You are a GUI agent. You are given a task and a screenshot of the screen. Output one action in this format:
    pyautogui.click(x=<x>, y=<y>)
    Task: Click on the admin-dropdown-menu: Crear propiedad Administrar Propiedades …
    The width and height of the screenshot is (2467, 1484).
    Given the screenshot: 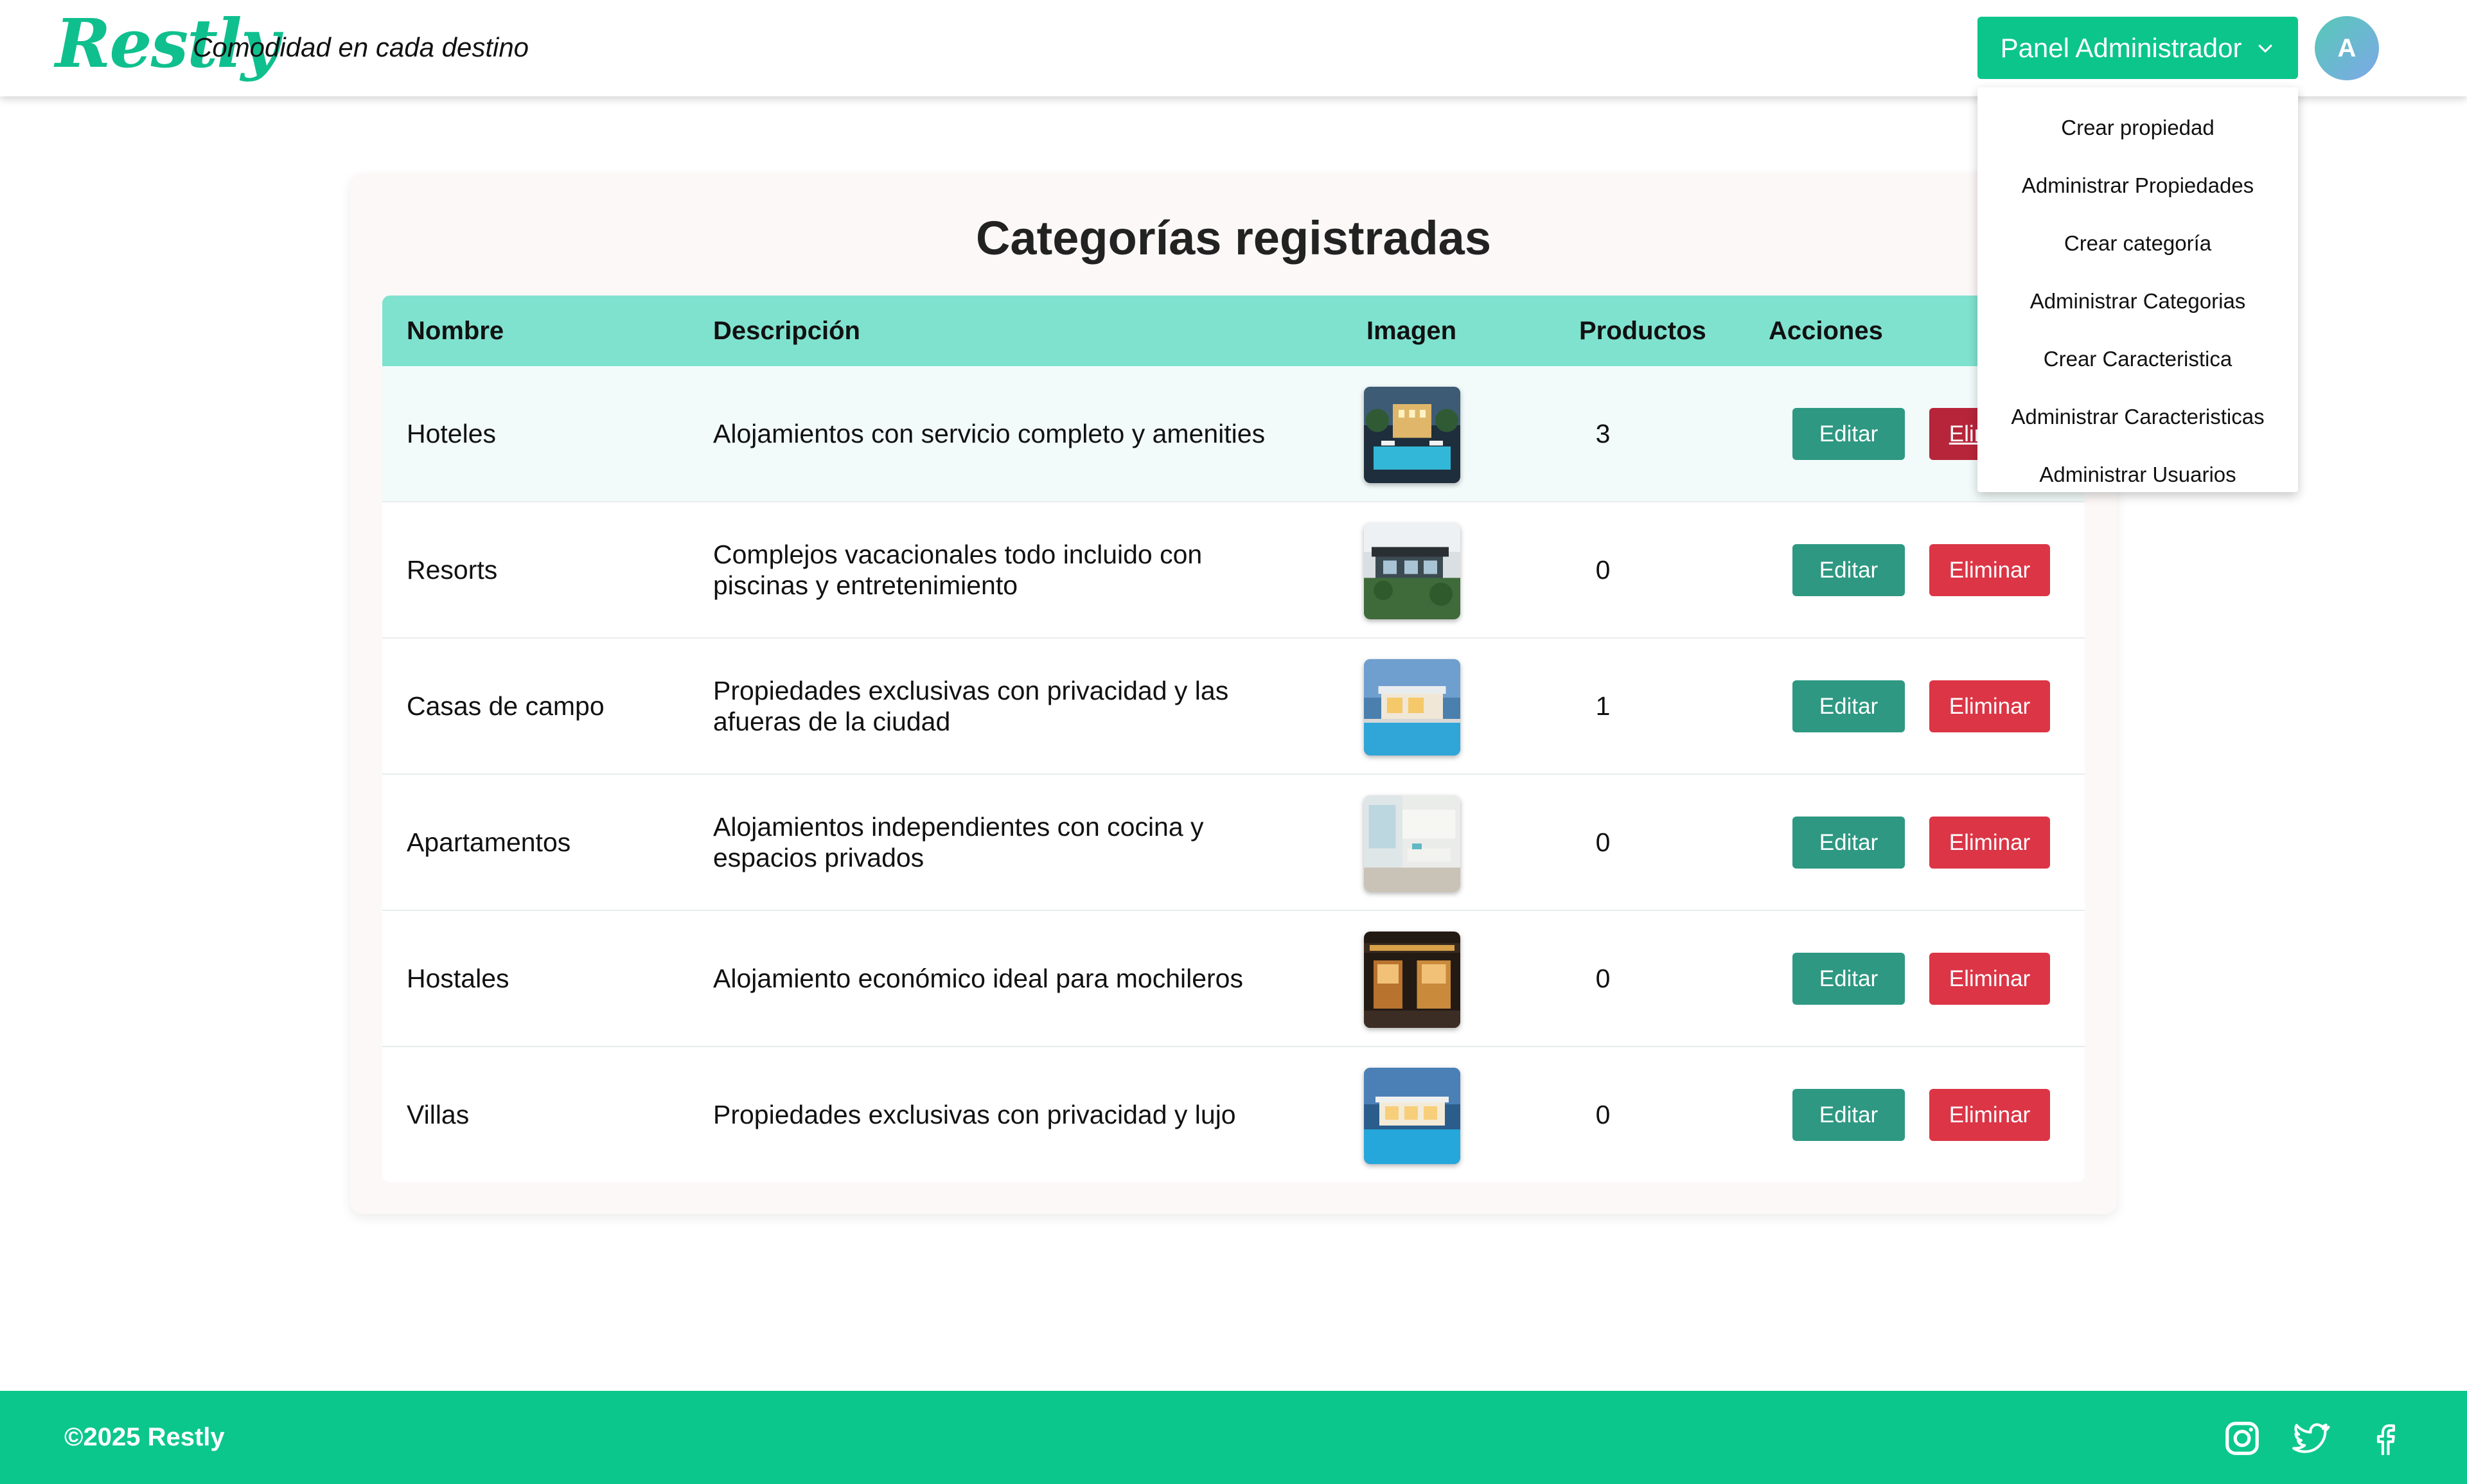 What is the action you would take?
    pyautogui.click(x=2137, y=289)
    